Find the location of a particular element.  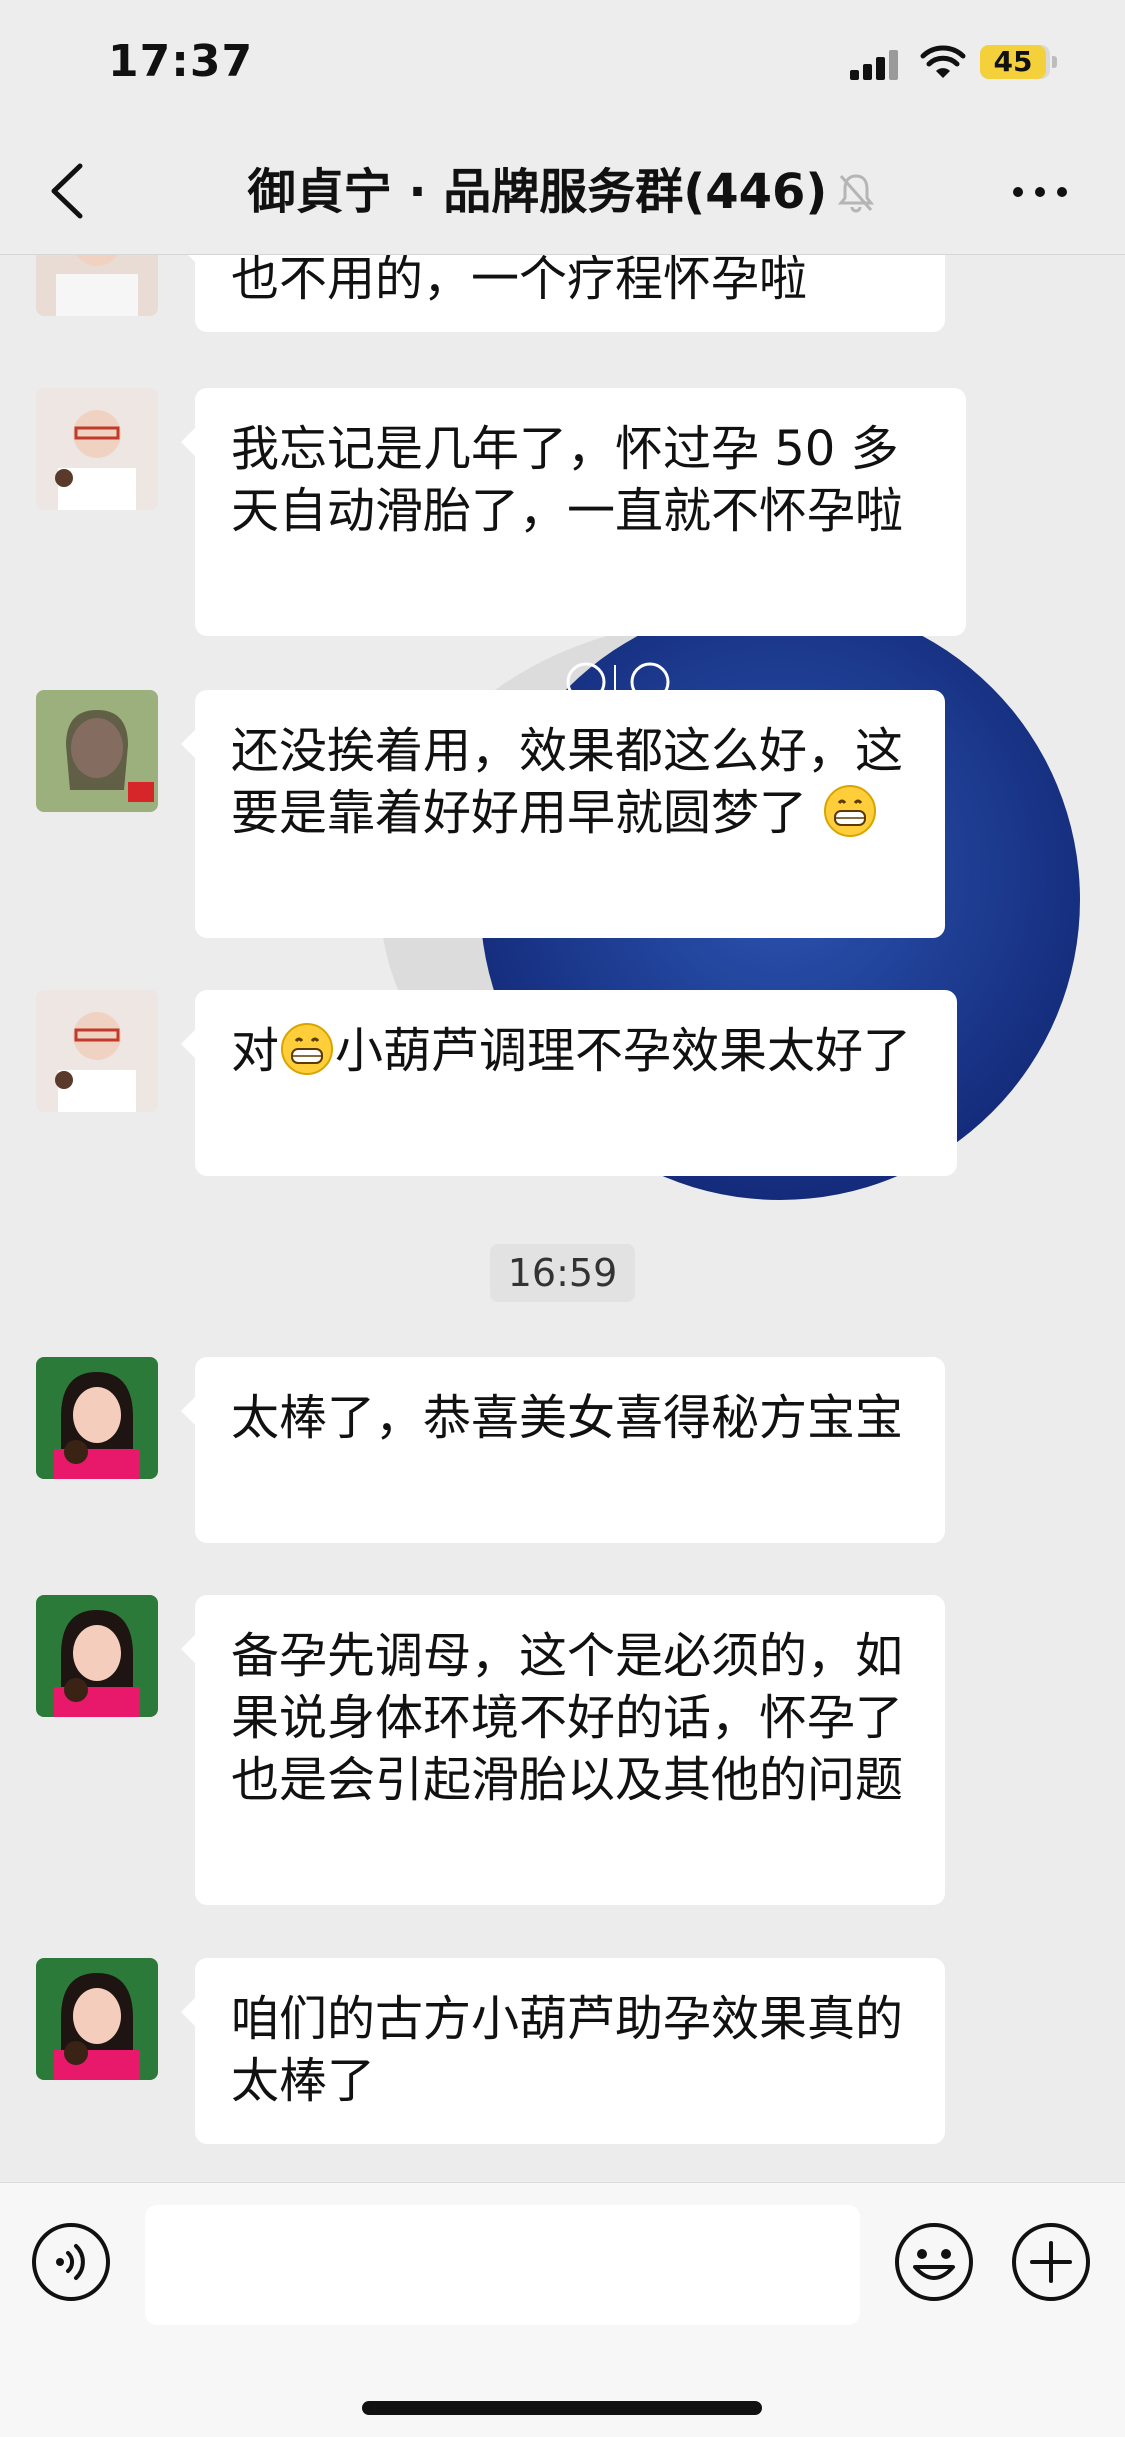

message-bubble: 对小葫芦调理不孕效果太好了 is located at coordinates (569, 1083).